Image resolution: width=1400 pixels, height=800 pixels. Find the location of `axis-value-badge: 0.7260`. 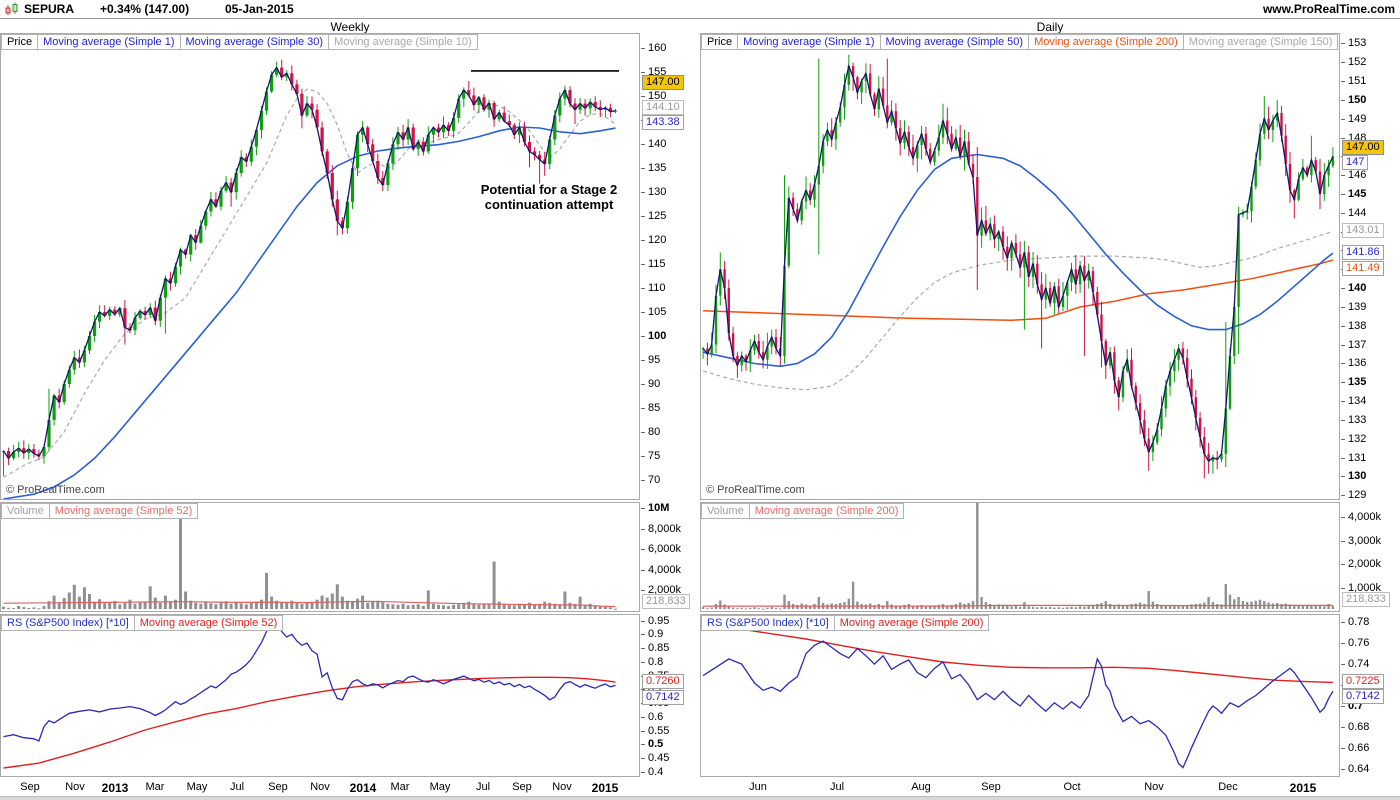

axis-value-badge: 0.7260 is located at coordinates (663, 681).